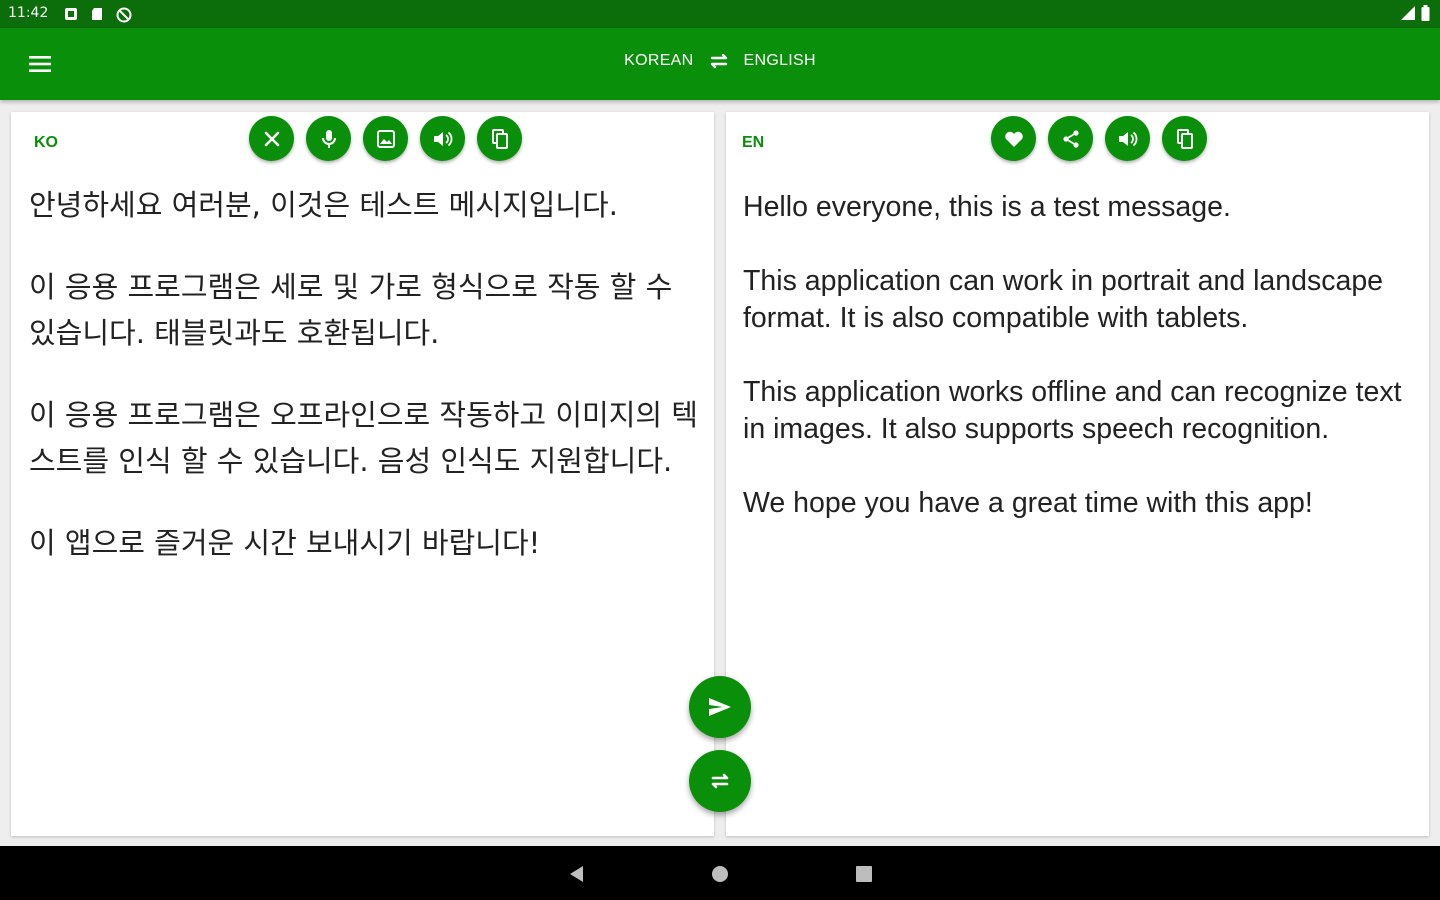 The image size is (1440, 900). I want to click on swap-languages-button, so click(720, 781).